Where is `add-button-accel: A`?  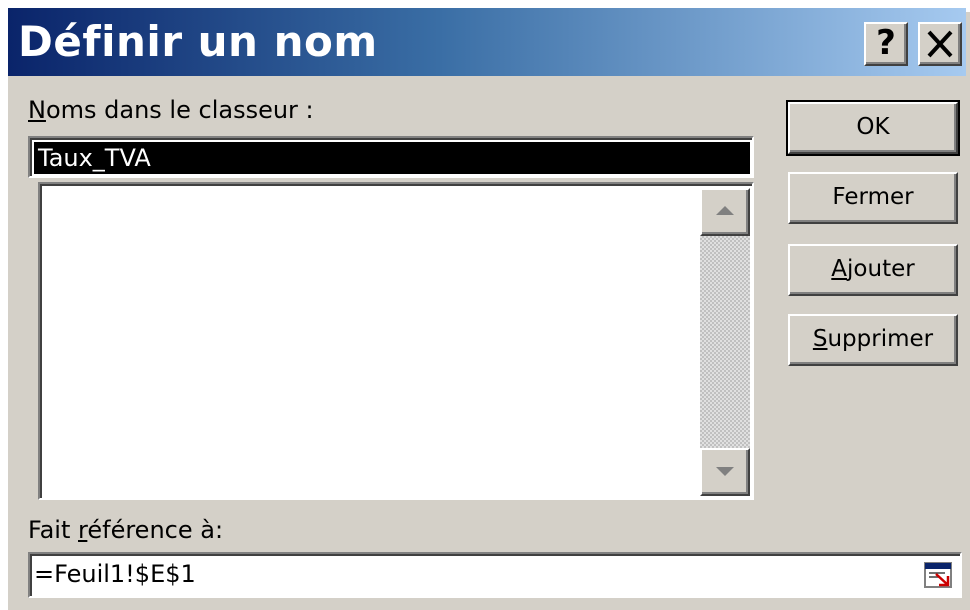
add-button-accel: A is located at coordinates (839, 269).